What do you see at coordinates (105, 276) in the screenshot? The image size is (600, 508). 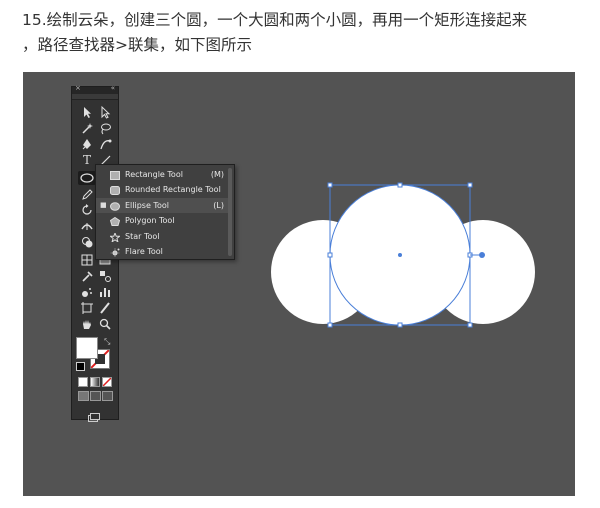 I see `blend-tool-icon` at bounding box center [105, 276].